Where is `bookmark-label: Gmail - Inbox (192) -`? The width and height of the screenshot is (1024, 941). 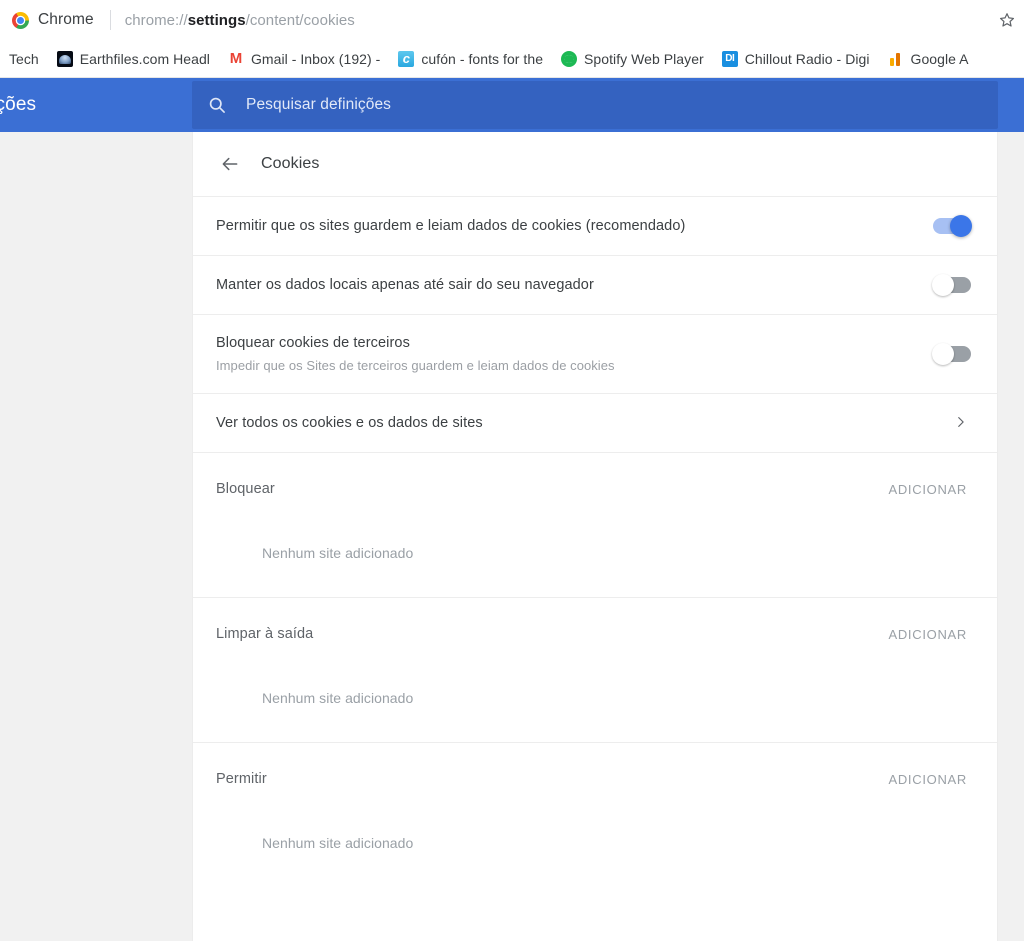 bookmark-label: Gmail - Inbox (192) - is located at coordinates (315, 58).